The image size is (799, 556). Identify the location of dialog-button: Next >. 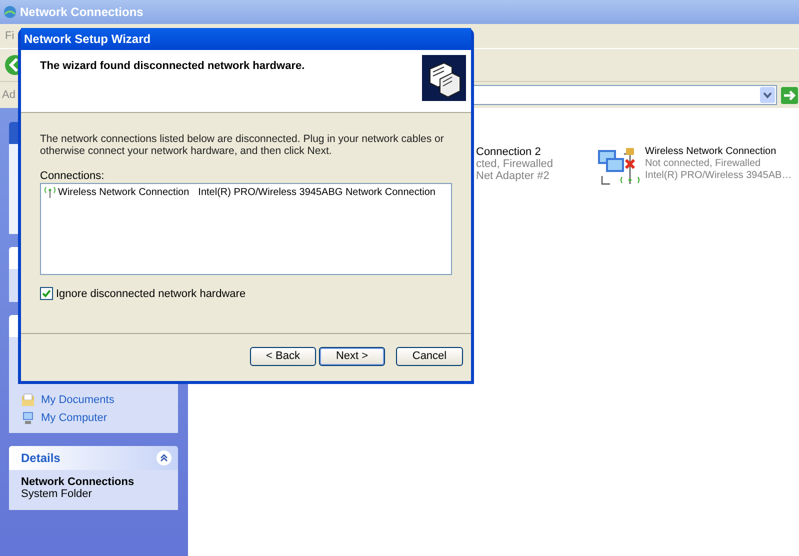
(352, 356).